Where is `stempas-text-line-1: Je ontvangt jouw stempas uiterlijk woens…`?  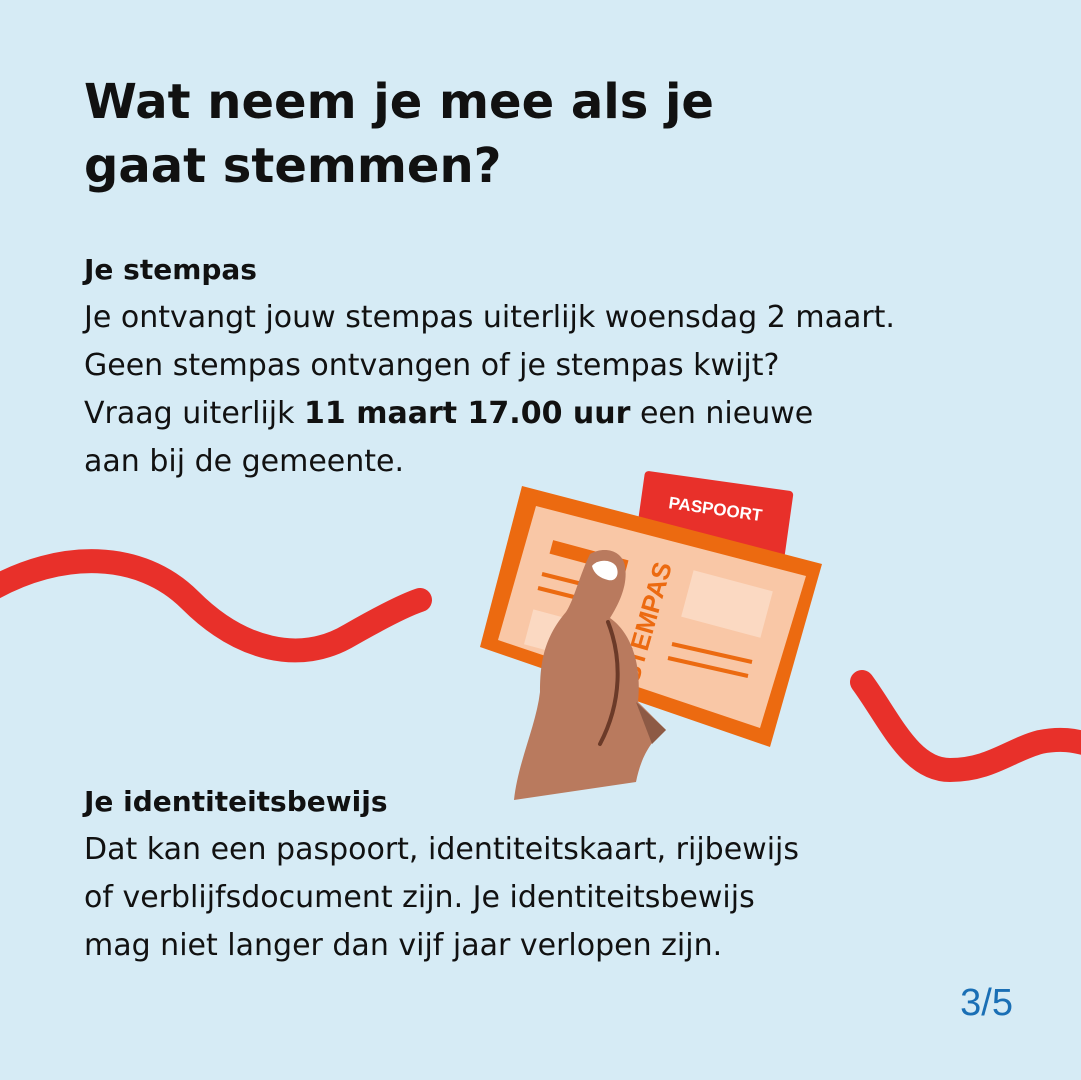
stempas-text-line-1: Je ontvangt jouw stempas uiterlijk woens… is located at coordinates (489, 317).